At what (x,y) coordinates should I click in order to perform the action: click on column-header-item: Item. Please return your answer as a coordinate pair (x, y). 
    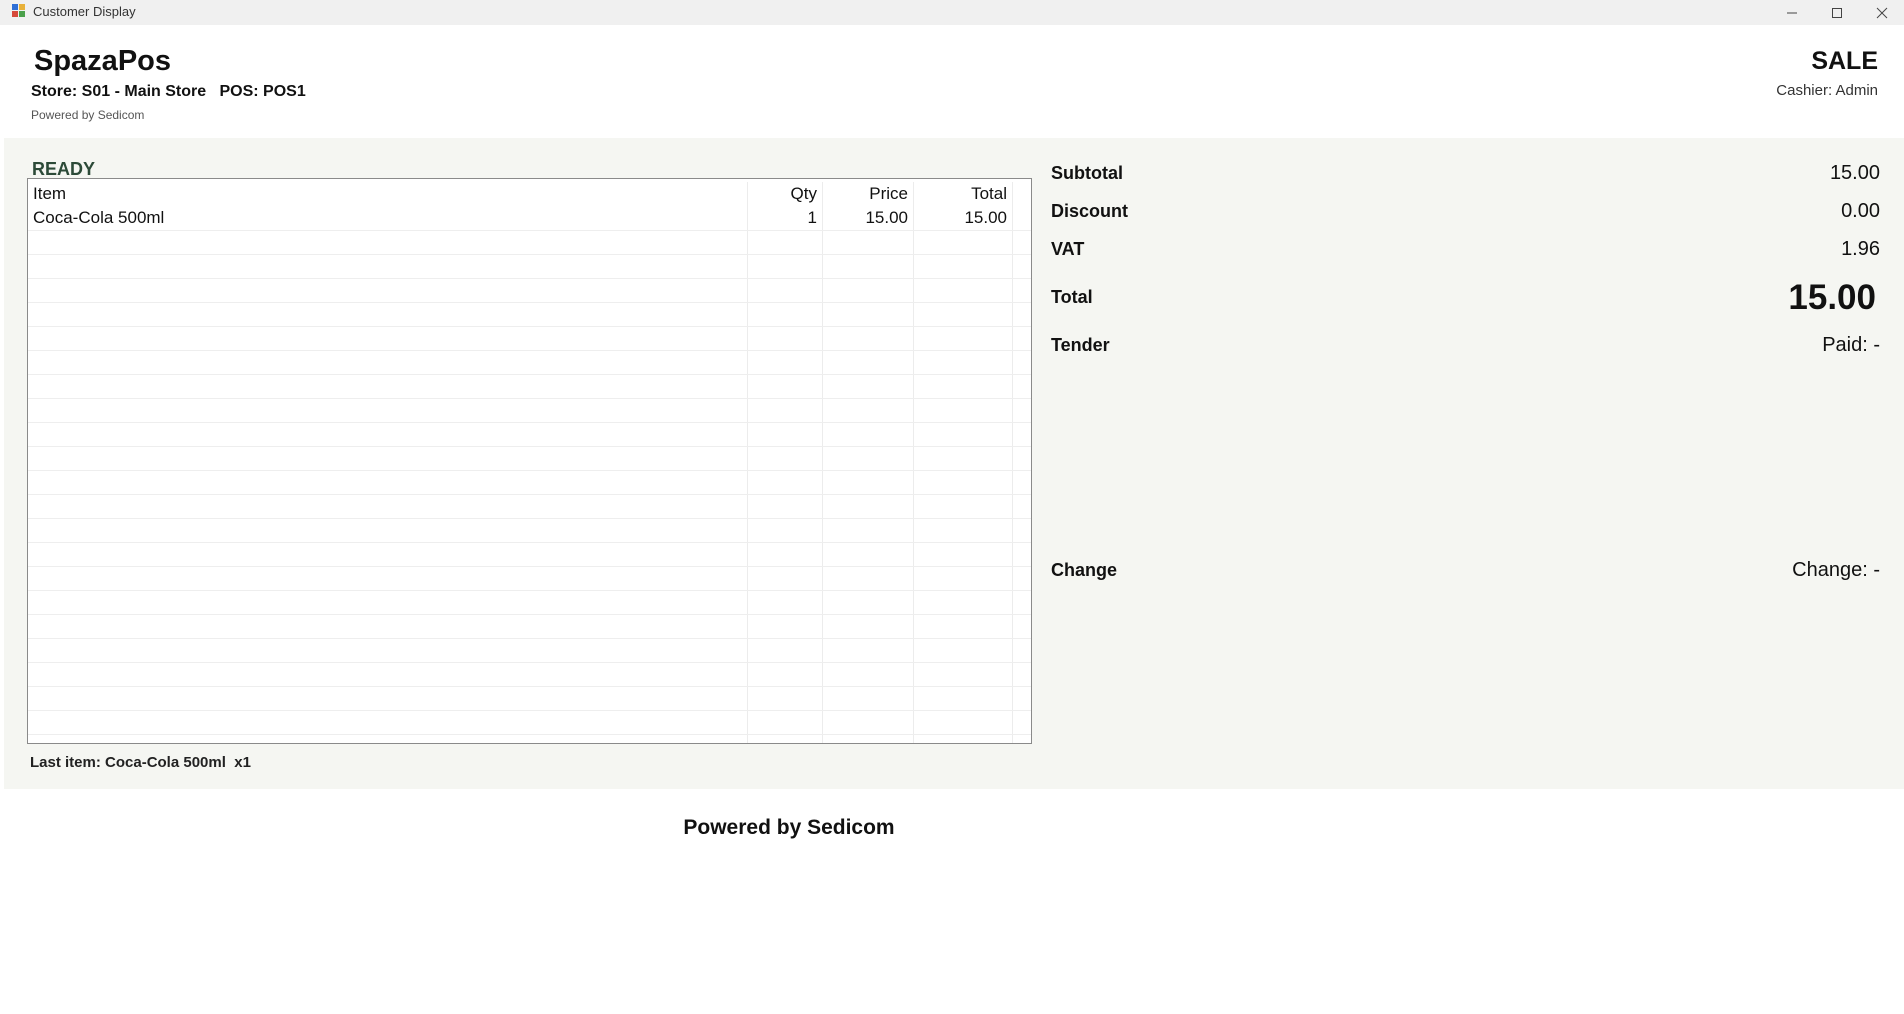
    Looking at the image, I should click on (388, 194).